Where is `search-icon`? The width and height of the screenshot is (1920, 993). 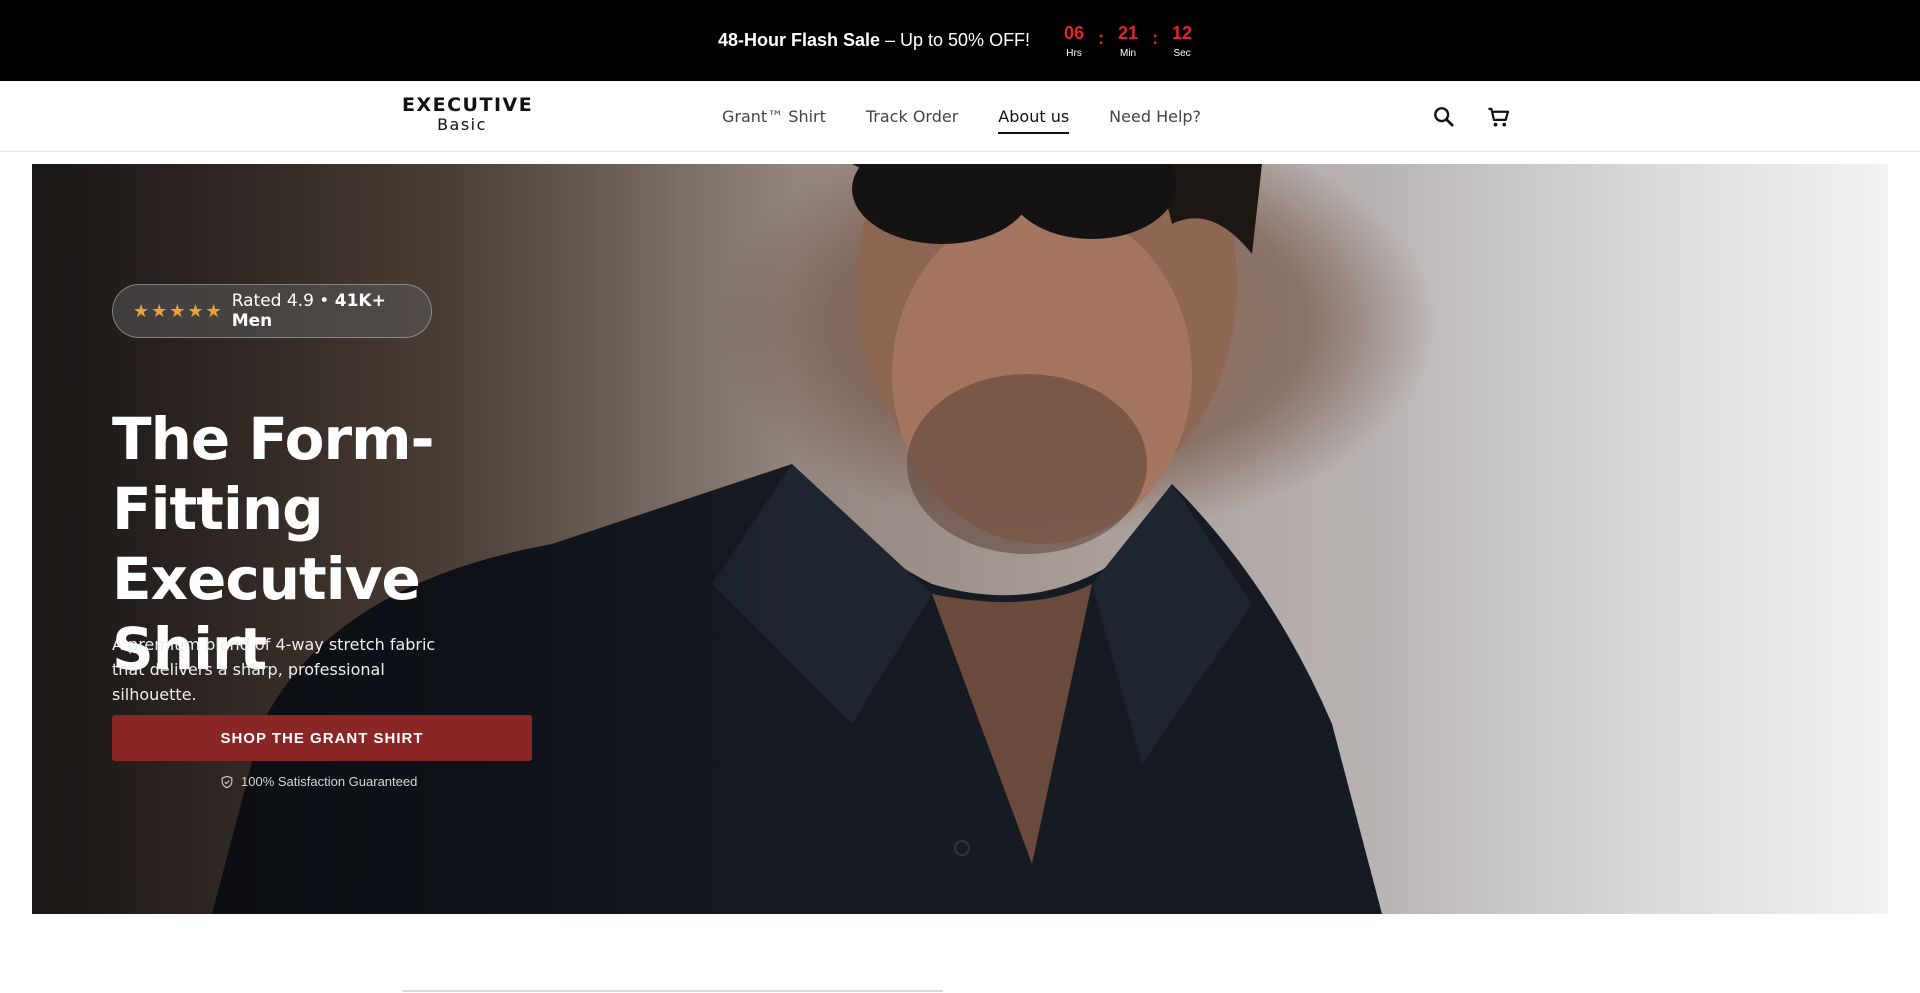 search-icon is located at coordinates (1444, 117).